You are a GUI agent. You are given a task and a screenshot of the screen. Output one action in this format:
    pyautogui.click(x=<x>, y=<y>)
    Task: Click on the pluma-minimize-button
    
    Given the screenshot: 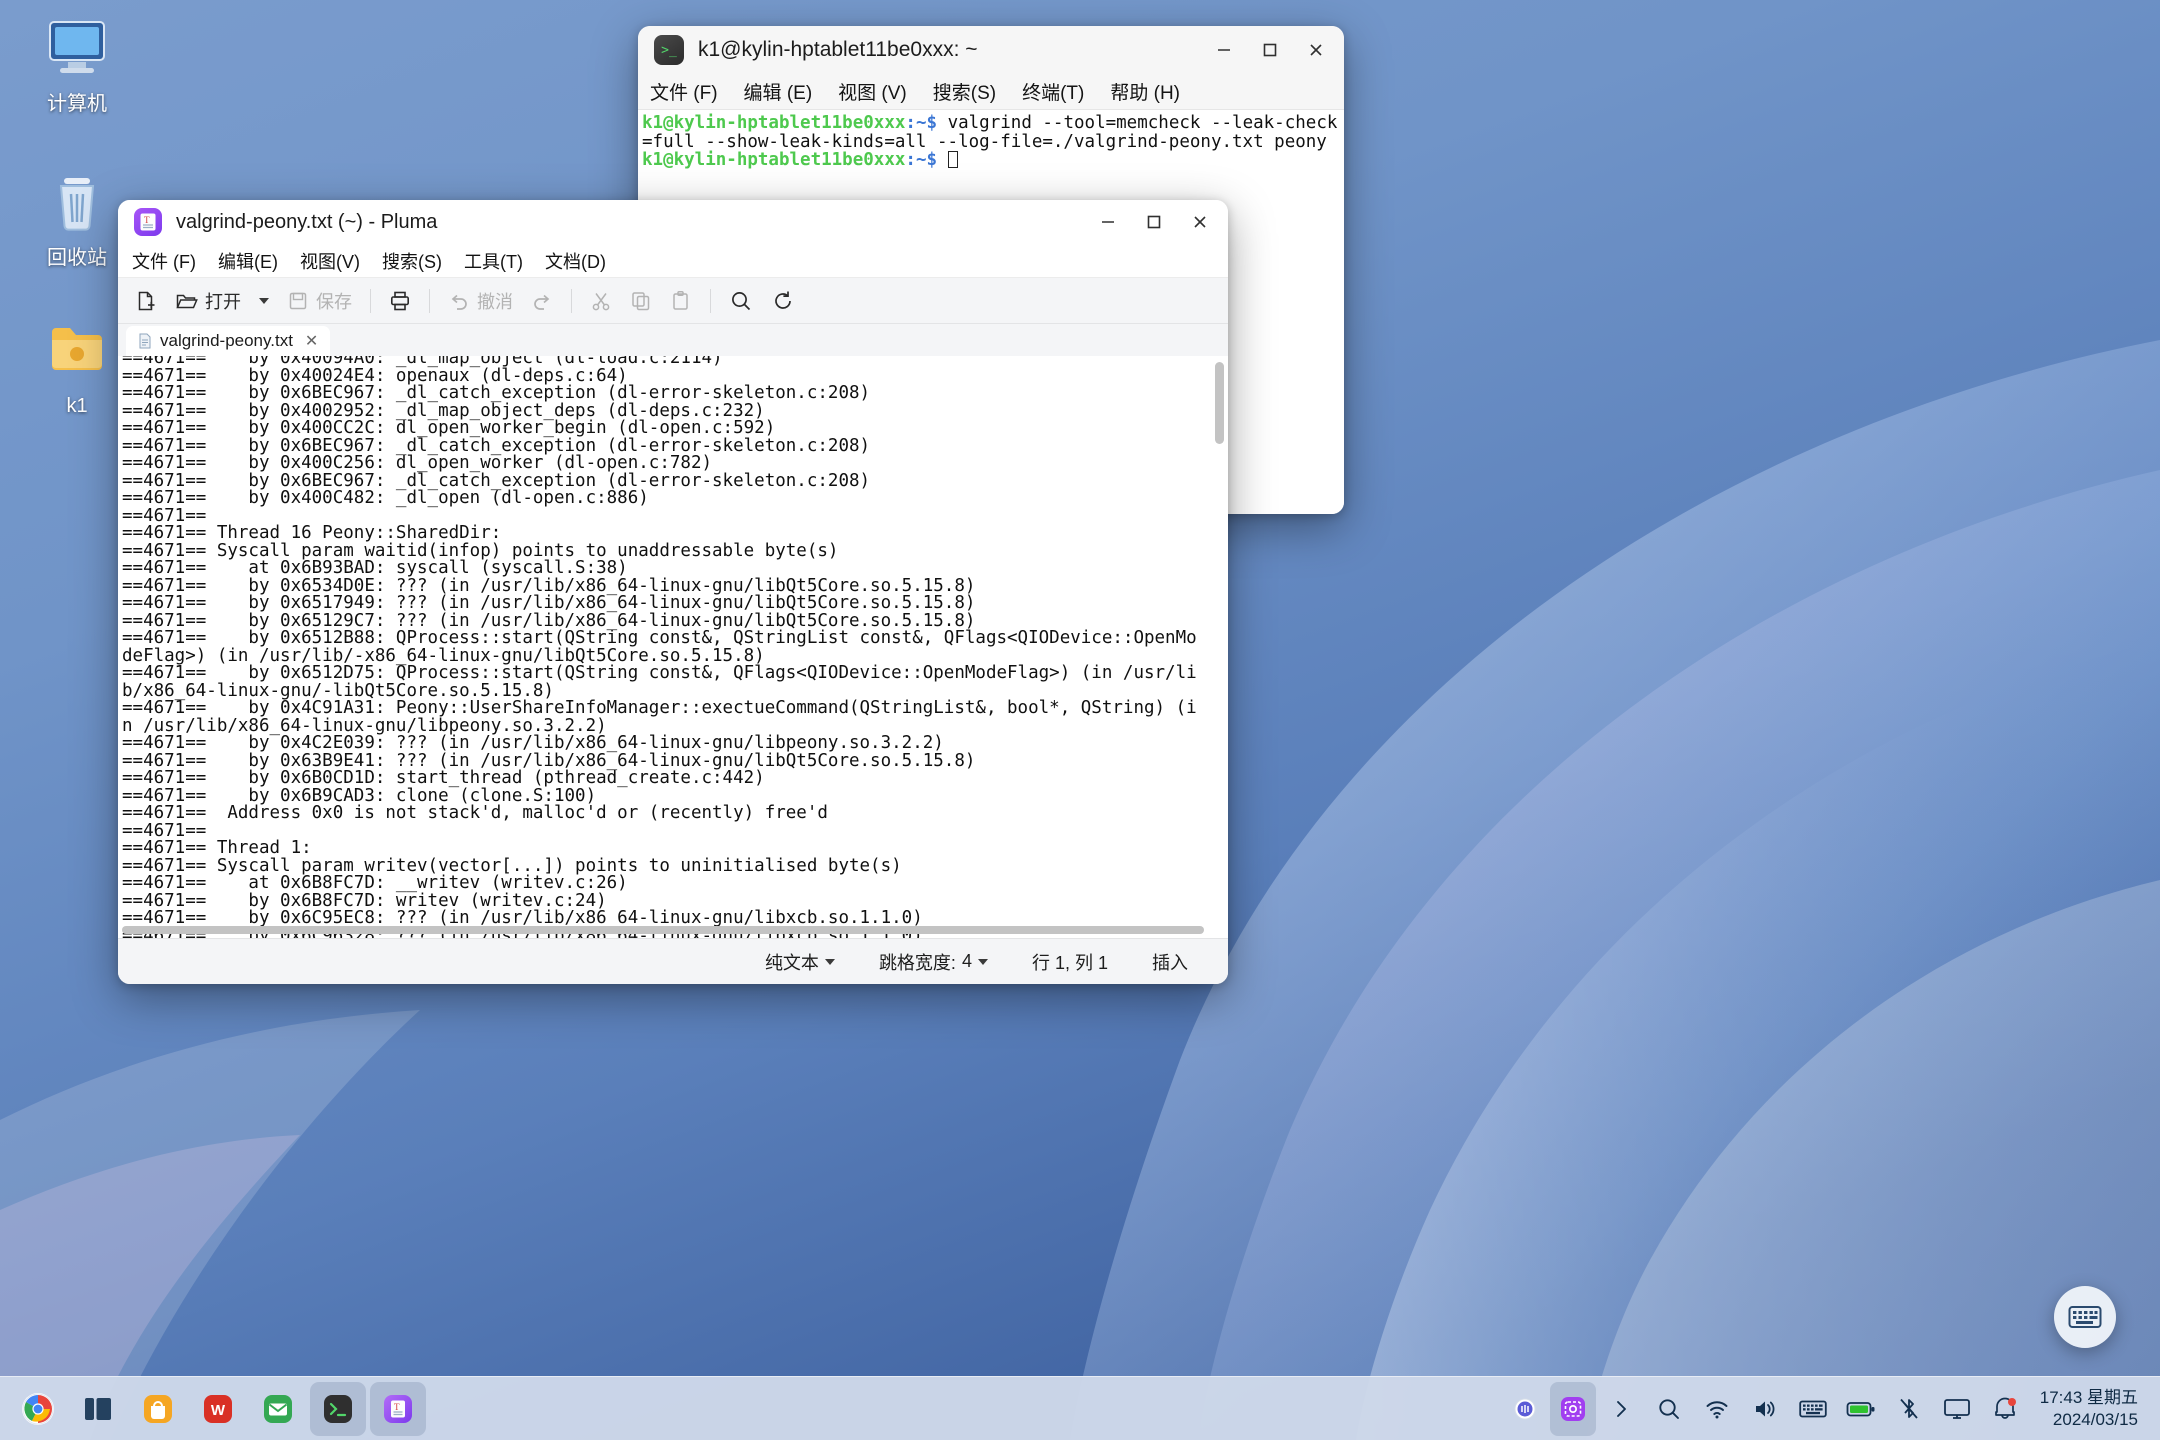 What is the action you would take?
    pyautogui.click(x=1108, y=222)
    